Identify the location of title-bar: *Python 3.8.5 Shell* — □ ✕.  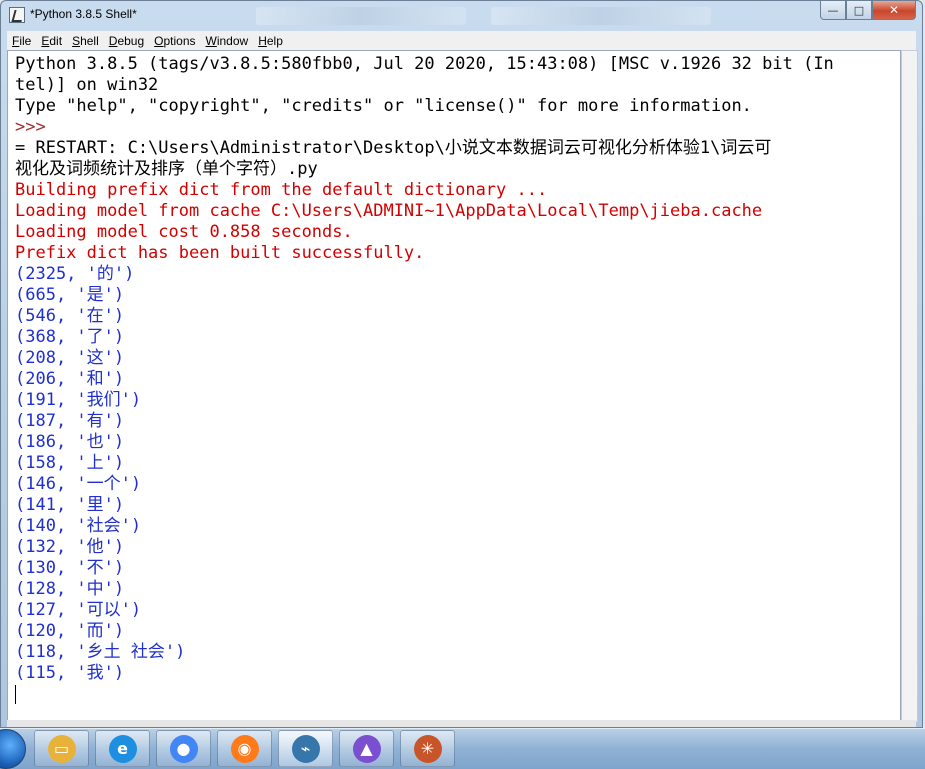
(461, 16).